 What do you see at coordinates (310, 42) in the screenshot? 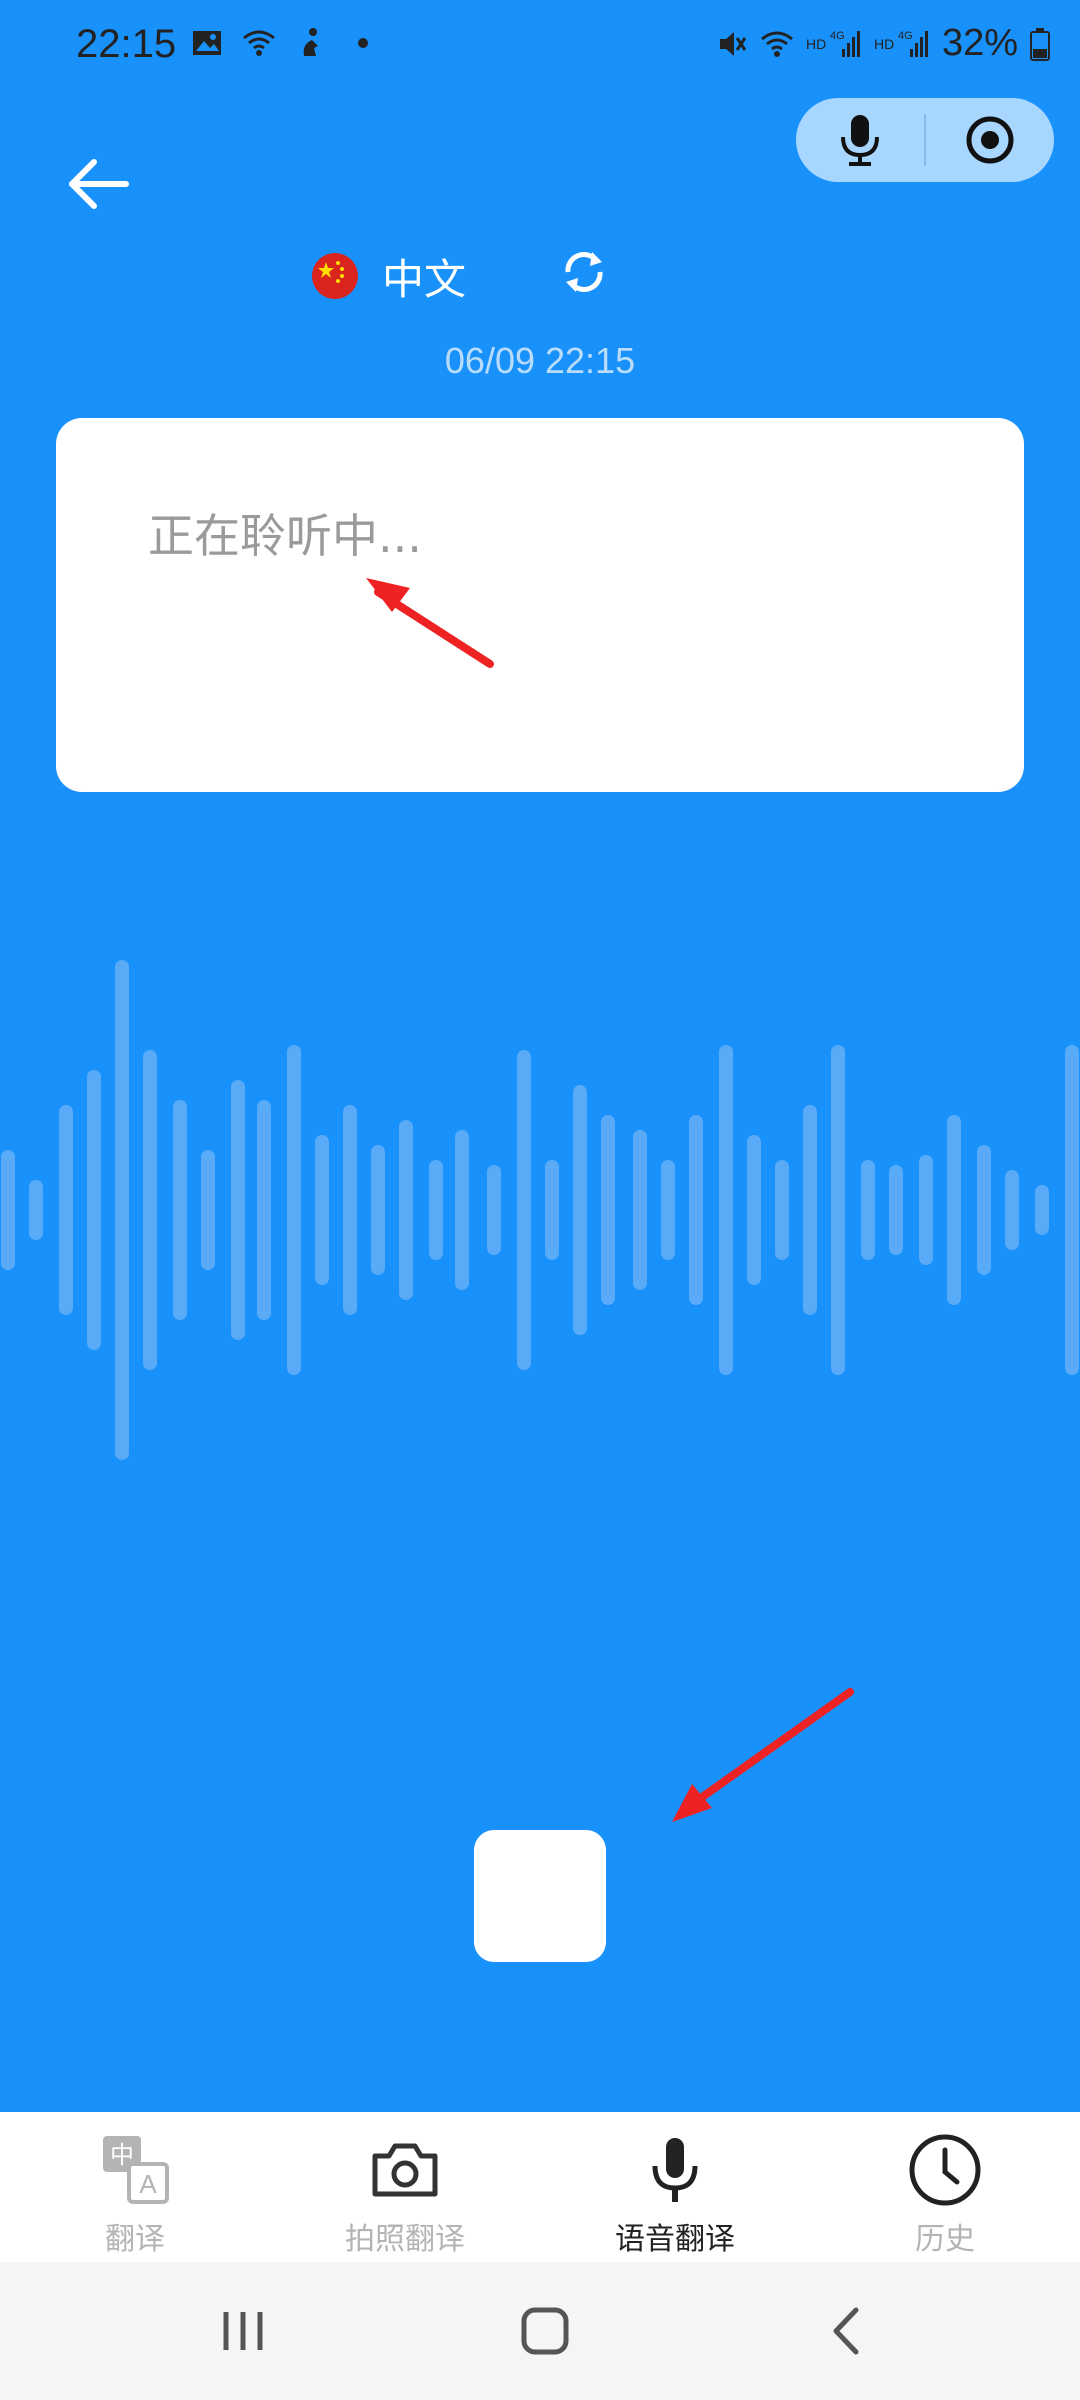
I see `figure-icon` at bounding box center [310, 42].